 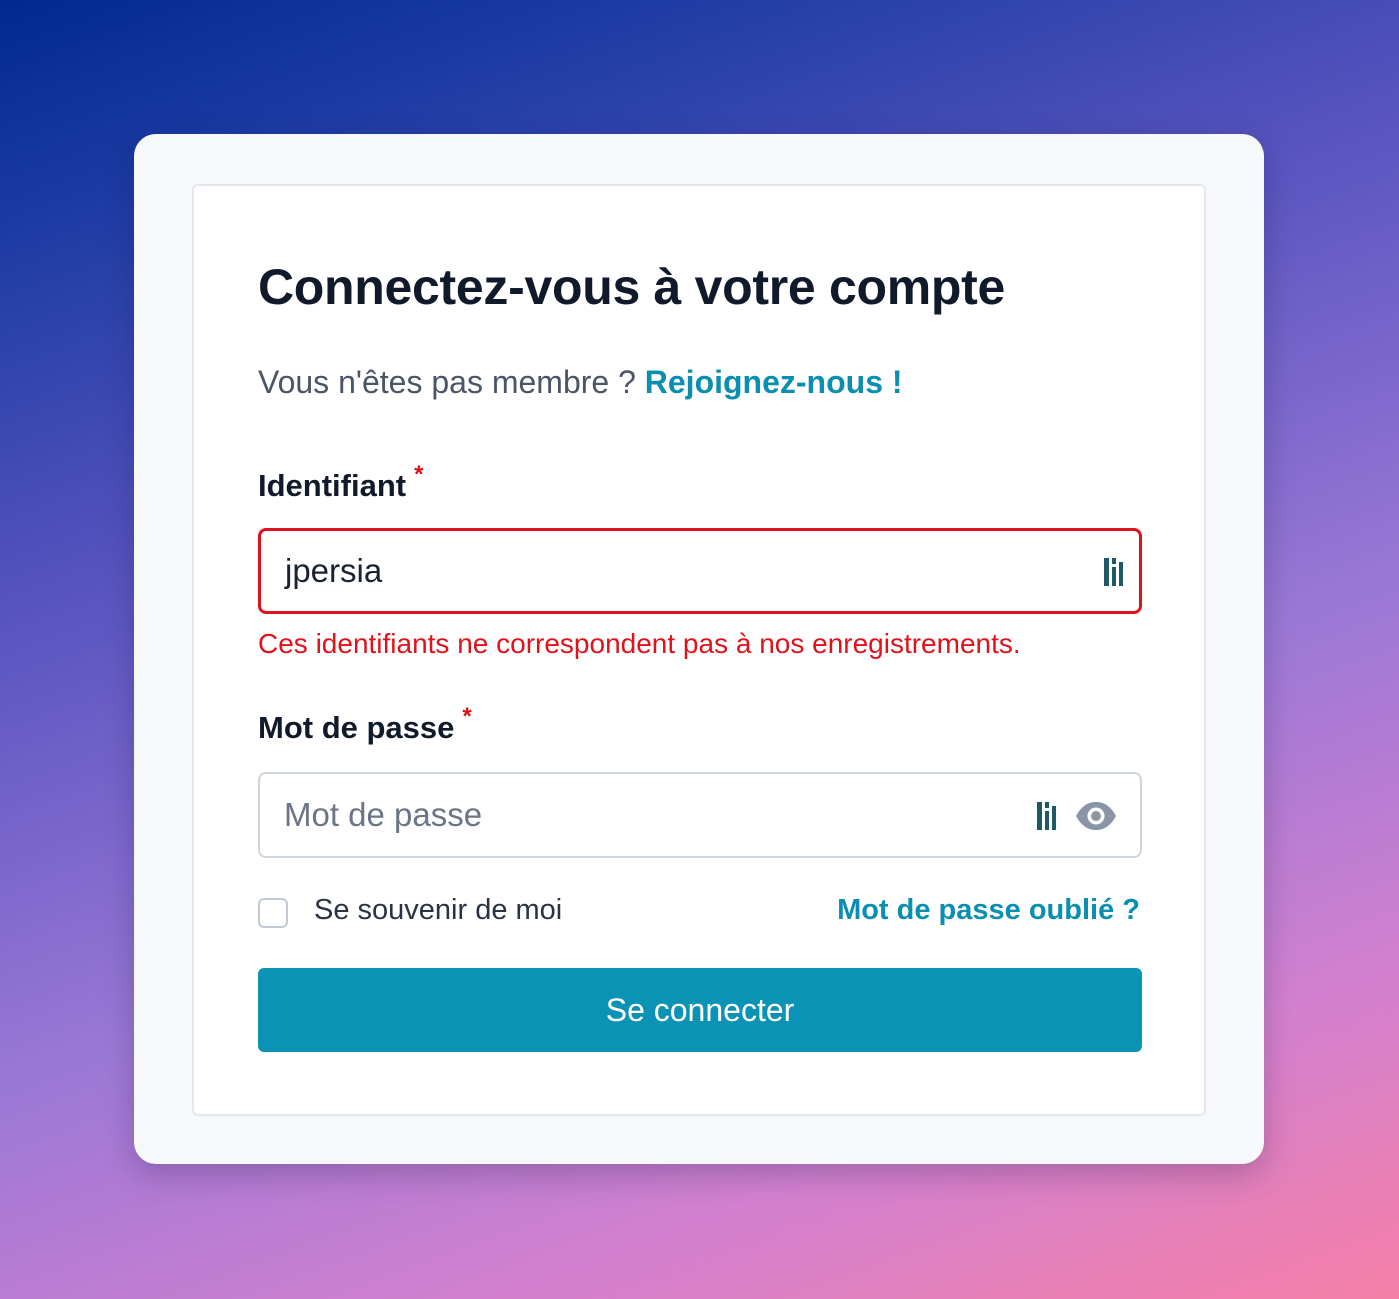 I want to click on signup-prompt-text: Vous n'êtes pas membre ?, so click(x=447, y=382).